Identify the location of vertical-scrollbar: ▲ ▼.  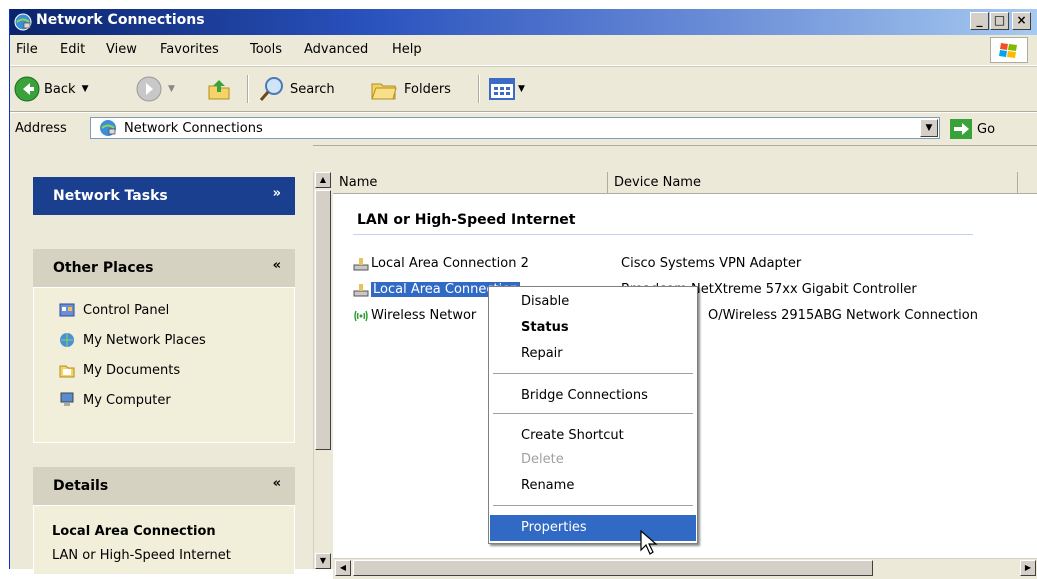
(323, 370).